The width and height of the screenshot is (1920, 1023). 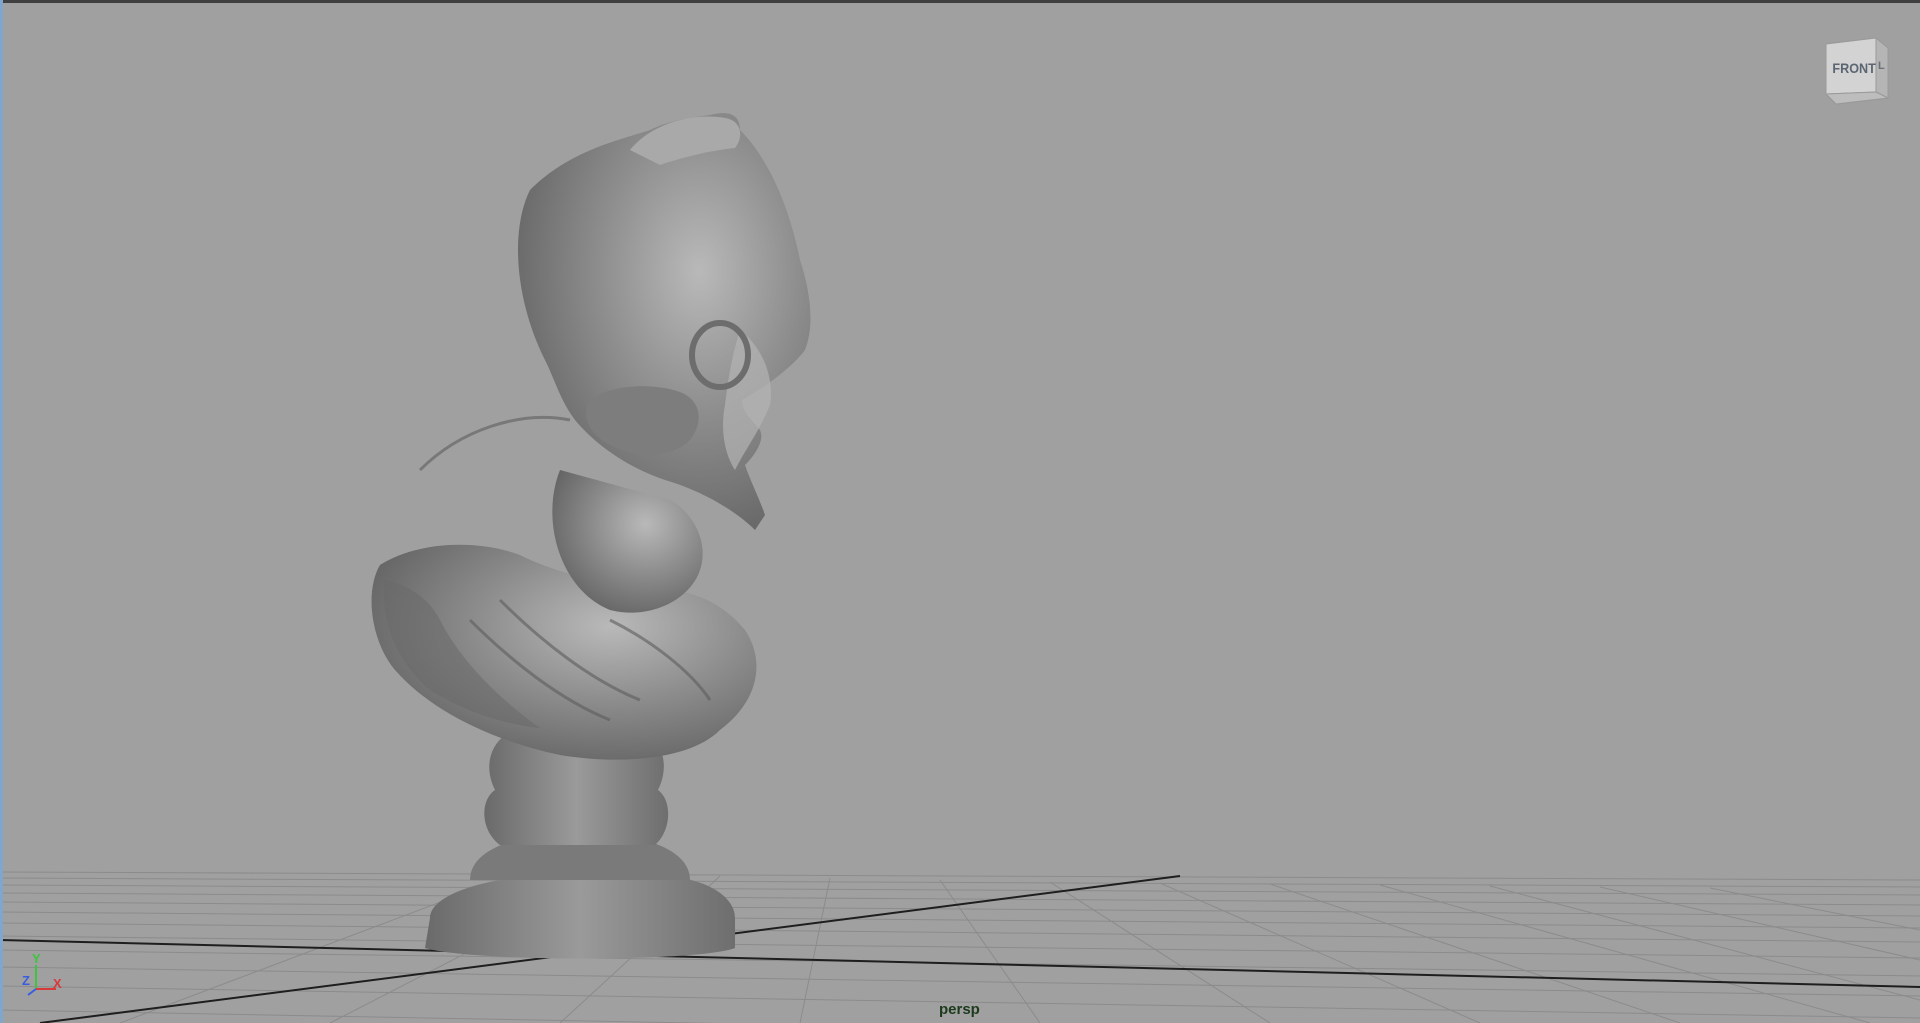 What do you see at coordinates (26, 980) in the screenshot?
I see `axis-z-label: Z` at bounding box center [26, 980].